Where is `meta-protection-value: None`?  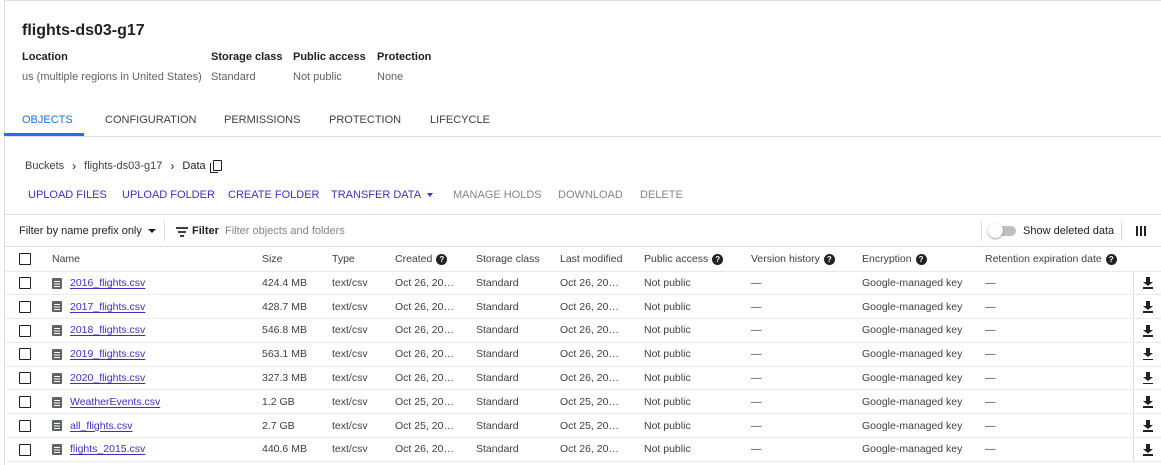
meta-protection-value: None is located at coordinates (390, 77).